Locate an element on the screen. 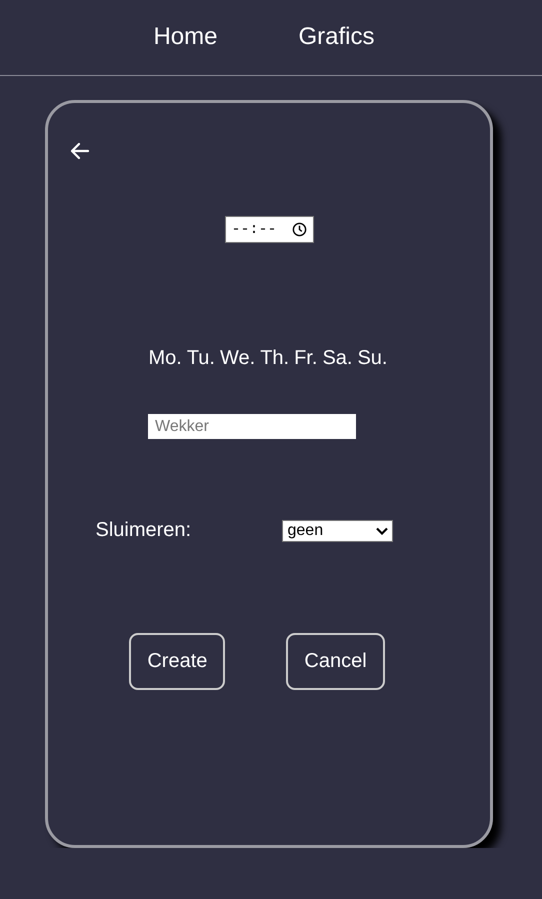  weekday-toggle: Mo. is located at coordinates (165, 358).